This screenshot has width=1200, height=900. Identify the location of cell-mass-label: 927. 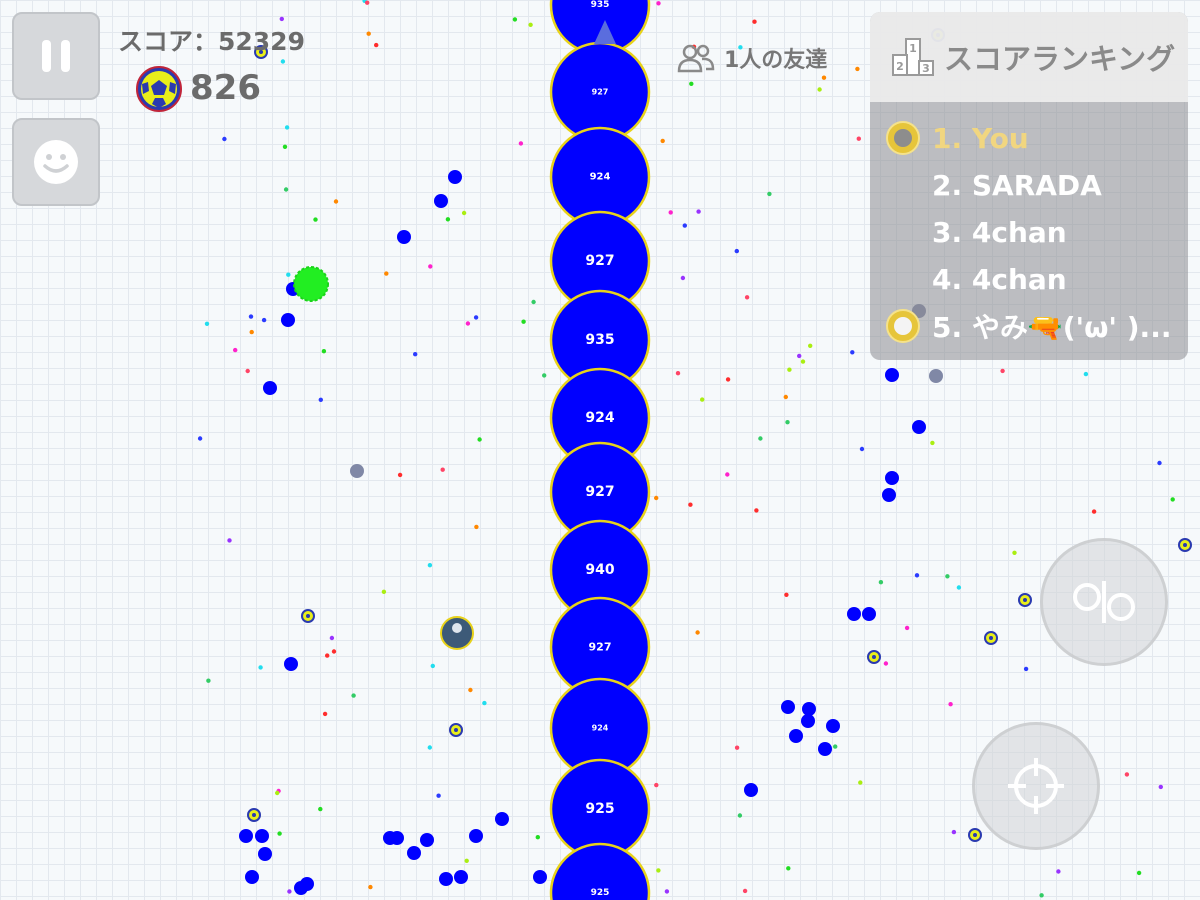
(599, 492).